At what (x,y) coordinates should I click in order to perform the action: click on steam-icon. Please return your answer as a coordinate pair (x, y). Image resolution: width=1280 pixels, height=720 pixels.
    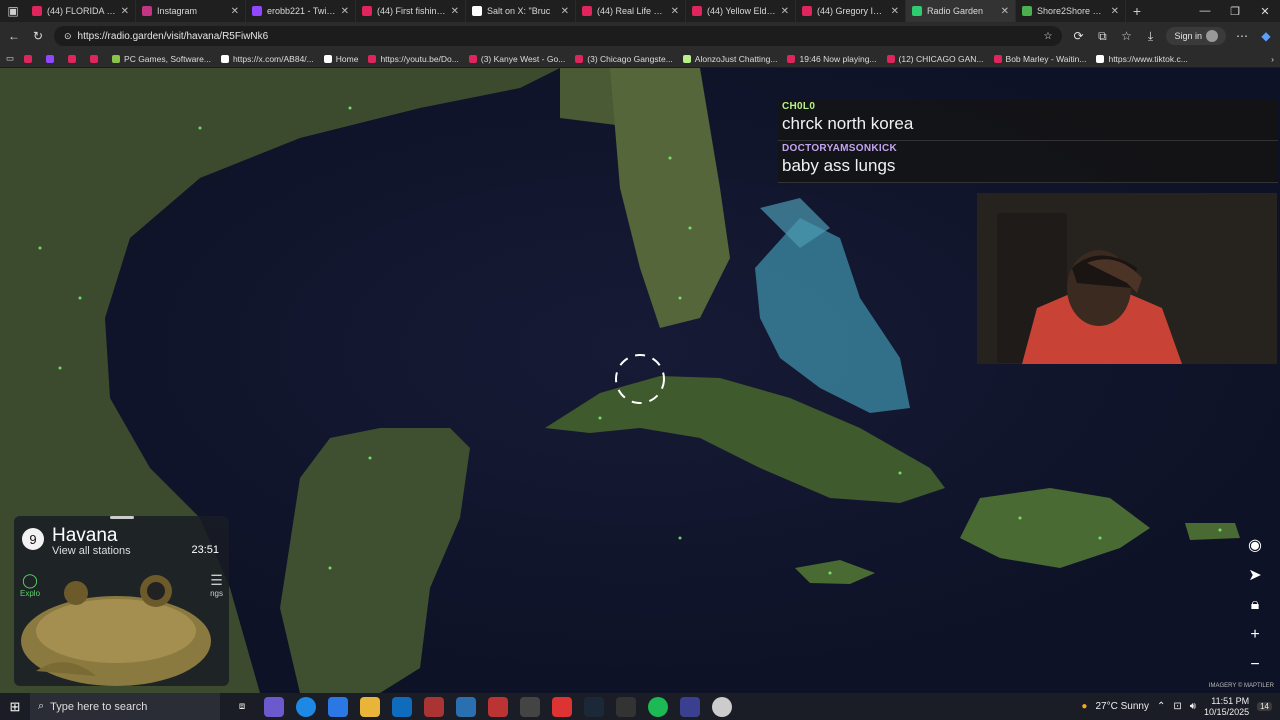
    Looking at the image, I should click on (594, 706).